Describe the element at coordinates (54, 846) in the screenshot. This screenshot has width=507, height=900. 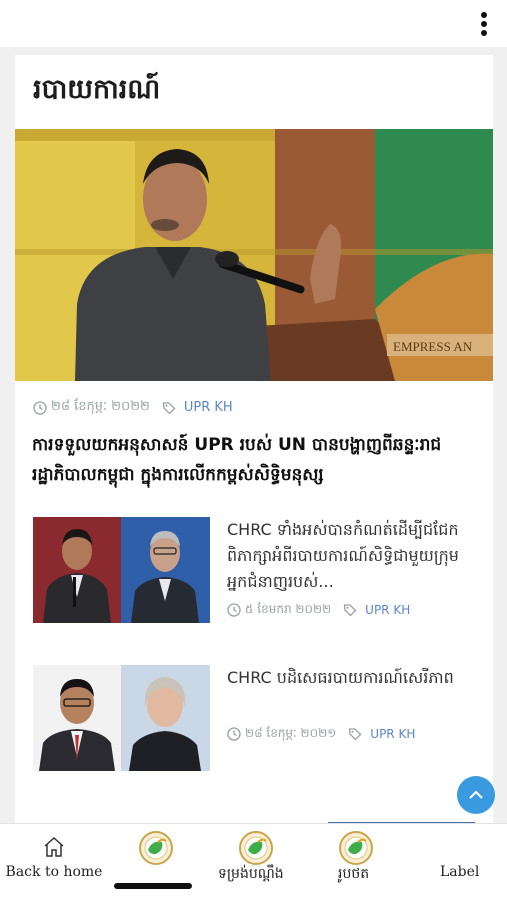
I see `home-icon` at that location.